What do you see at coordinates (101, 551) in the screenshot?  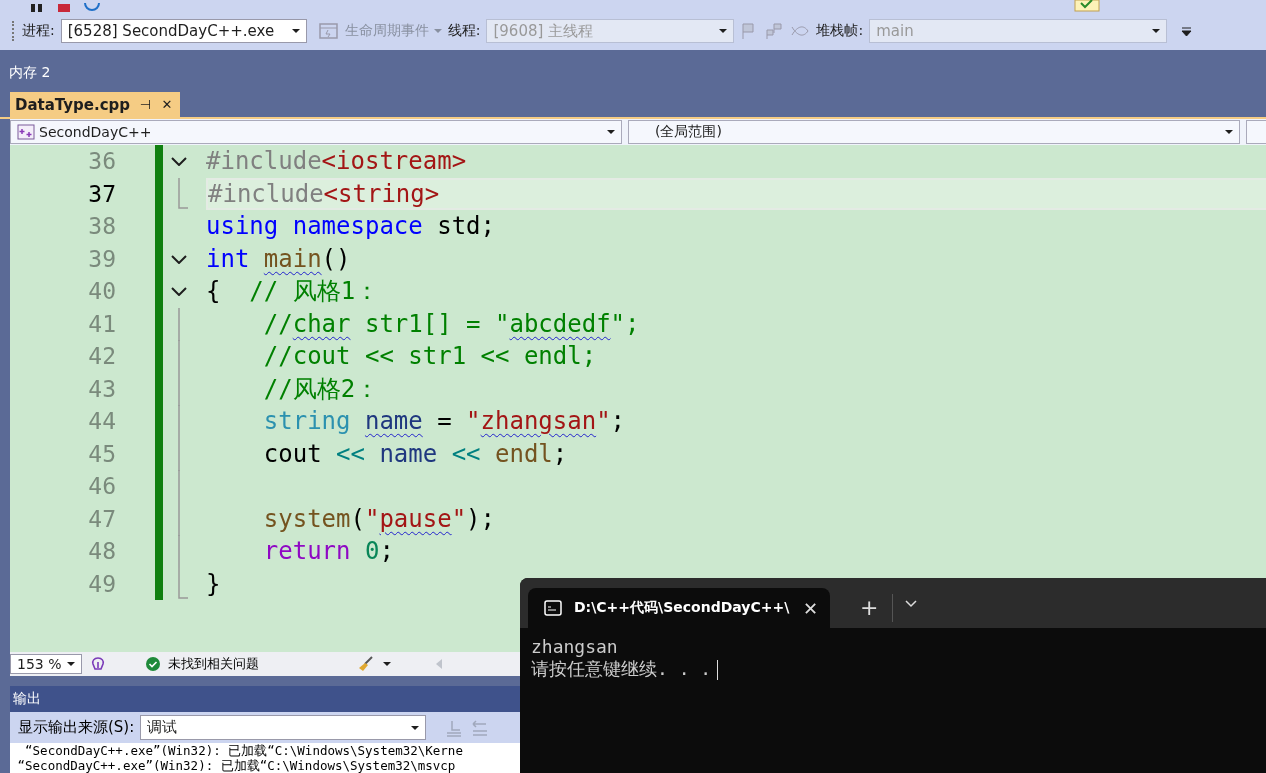 I see `line-number: 48` at bounding box center [101, 551].